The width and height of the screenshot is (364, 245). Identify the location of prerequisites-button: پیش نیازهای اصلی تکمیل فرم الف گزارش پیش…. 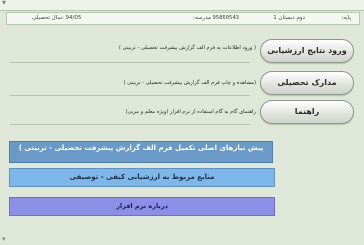
(141, 152).